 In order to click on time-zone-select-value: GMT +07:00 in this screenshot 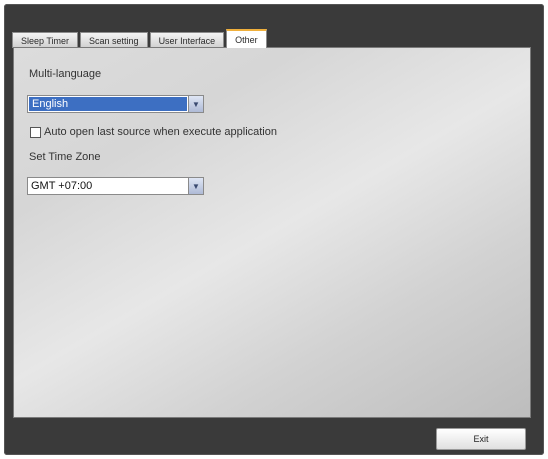, I will do `click(62, 186)`.